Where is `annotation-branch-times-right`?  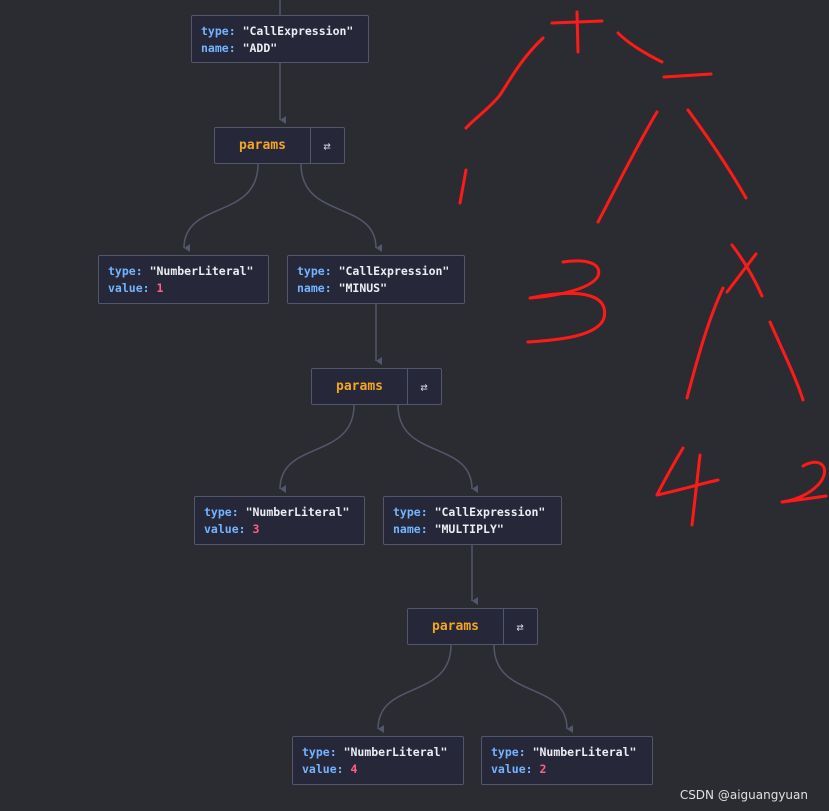 annotation-branch-times-right is located at coordinates (786, 361).